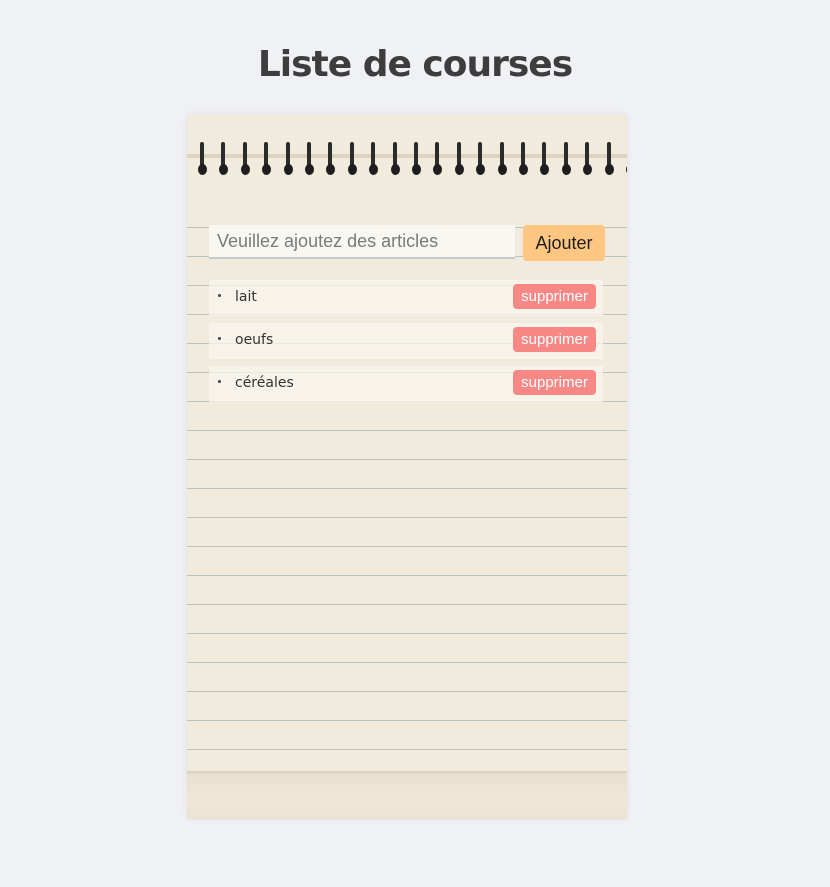 The height and width of the screenshot is (887, 830). Describe the element at coordinates (415, 64) in the screenshot. I see `page-title: Liste de courses` at that location.